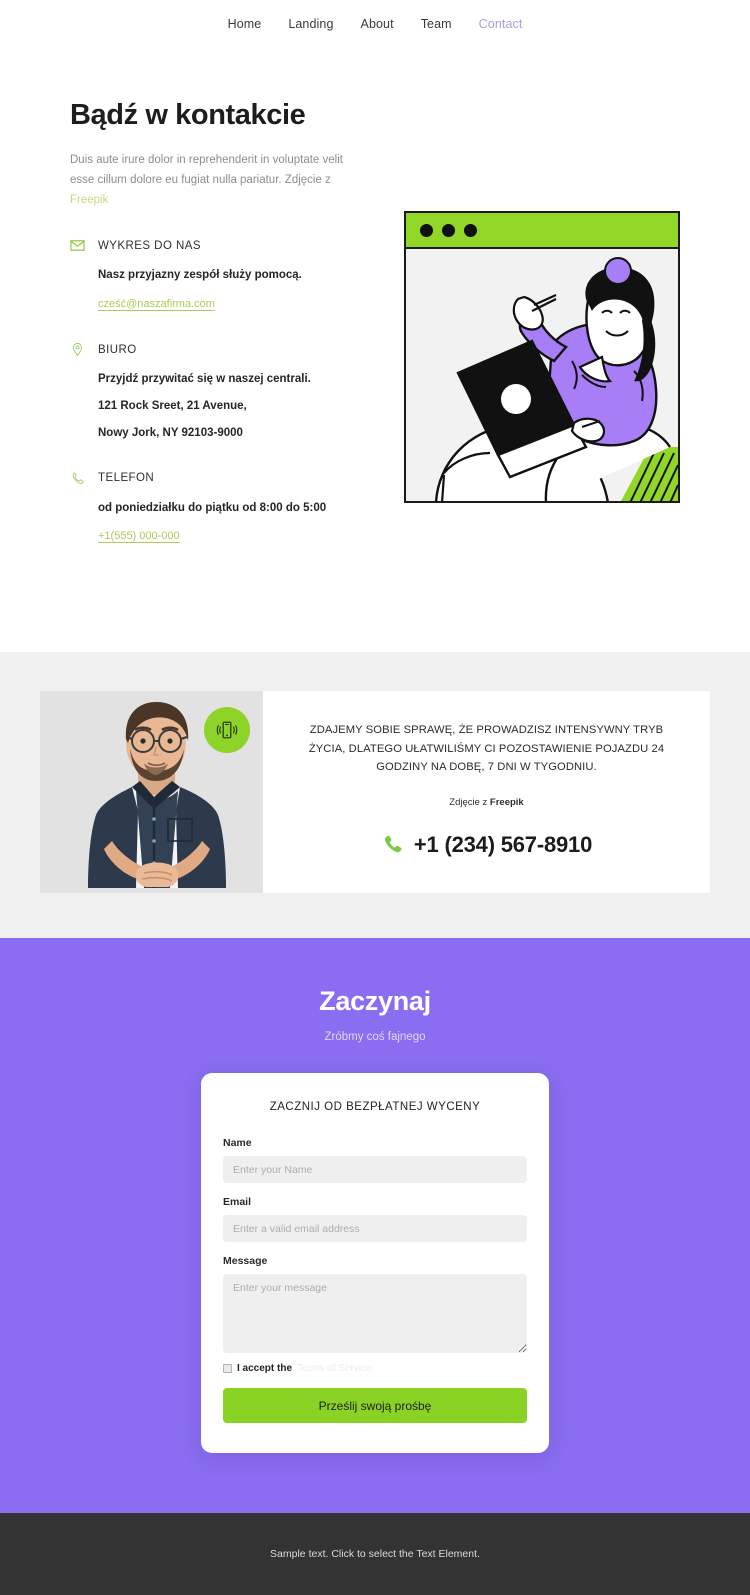 The image size is (750, 1595). What do you see at coordinates (501, 24) in the screenshot?
I see `nav-item-contact: Contact` at bounding box center [501, 24].